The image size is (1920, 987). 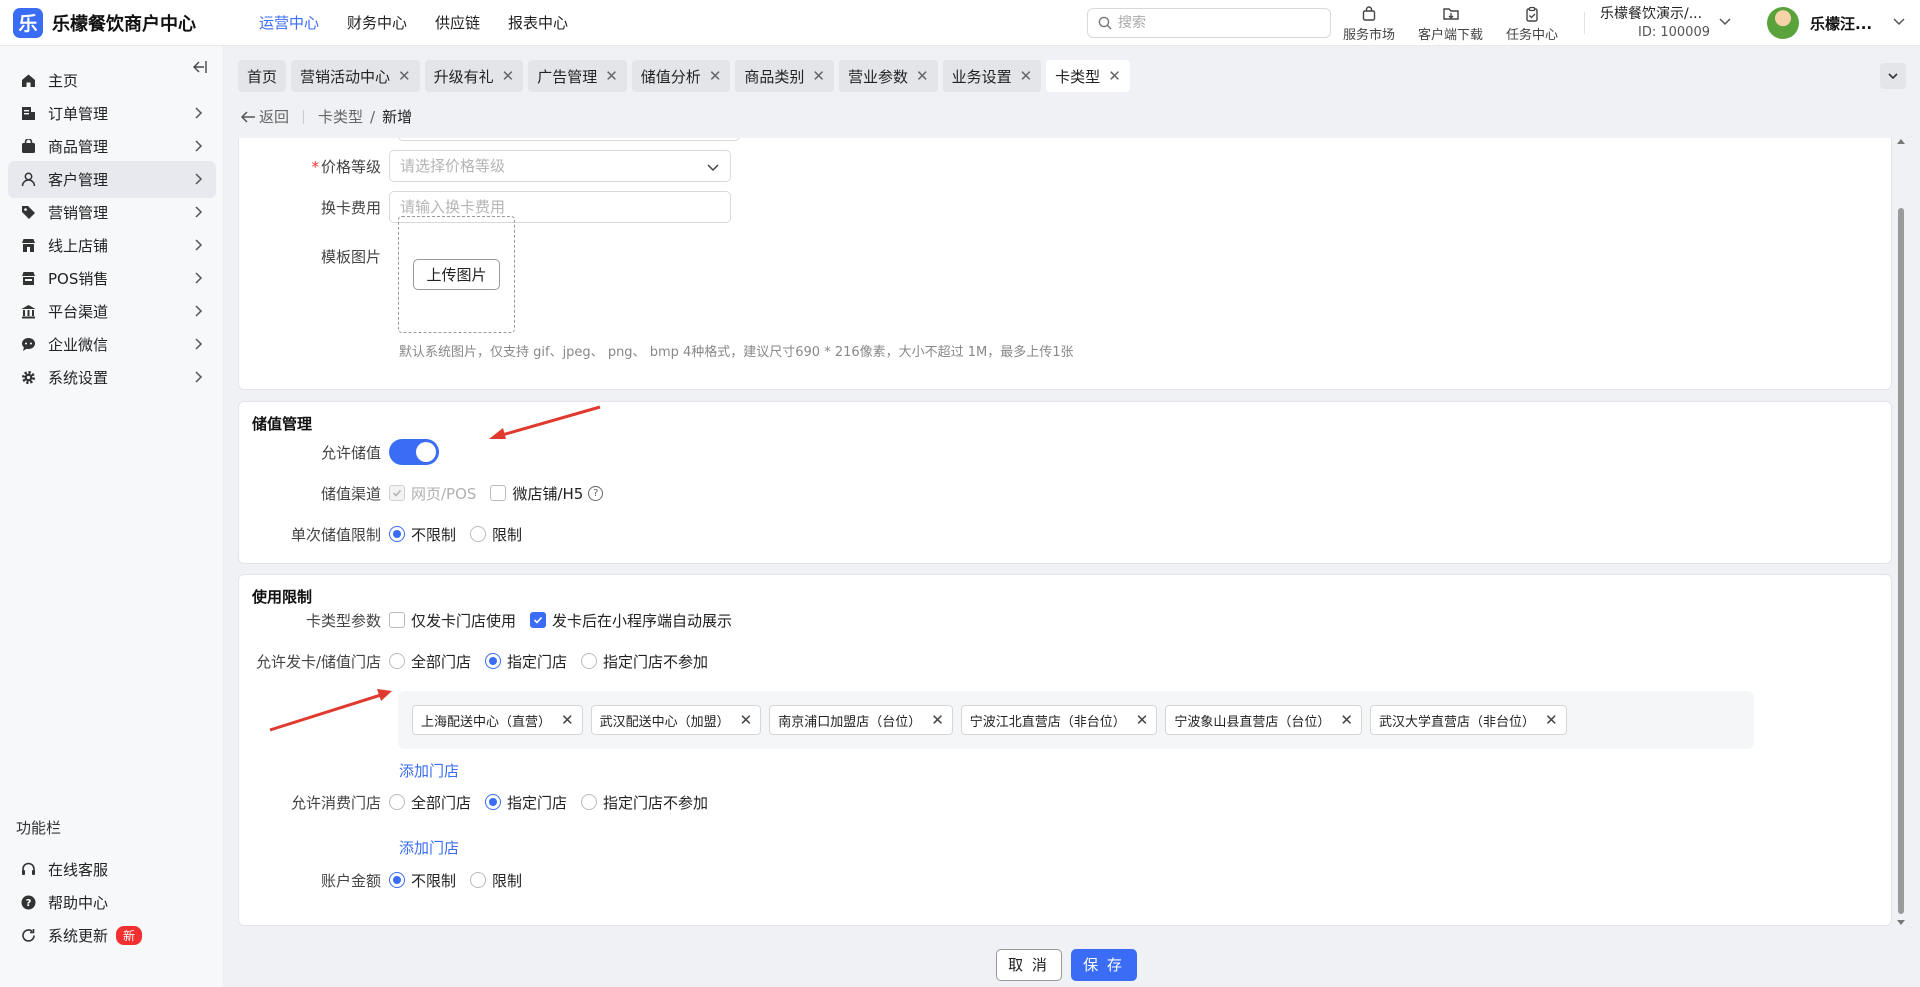 I want to click on topnav-operations: 运营中心, so click(x=289, y=22).